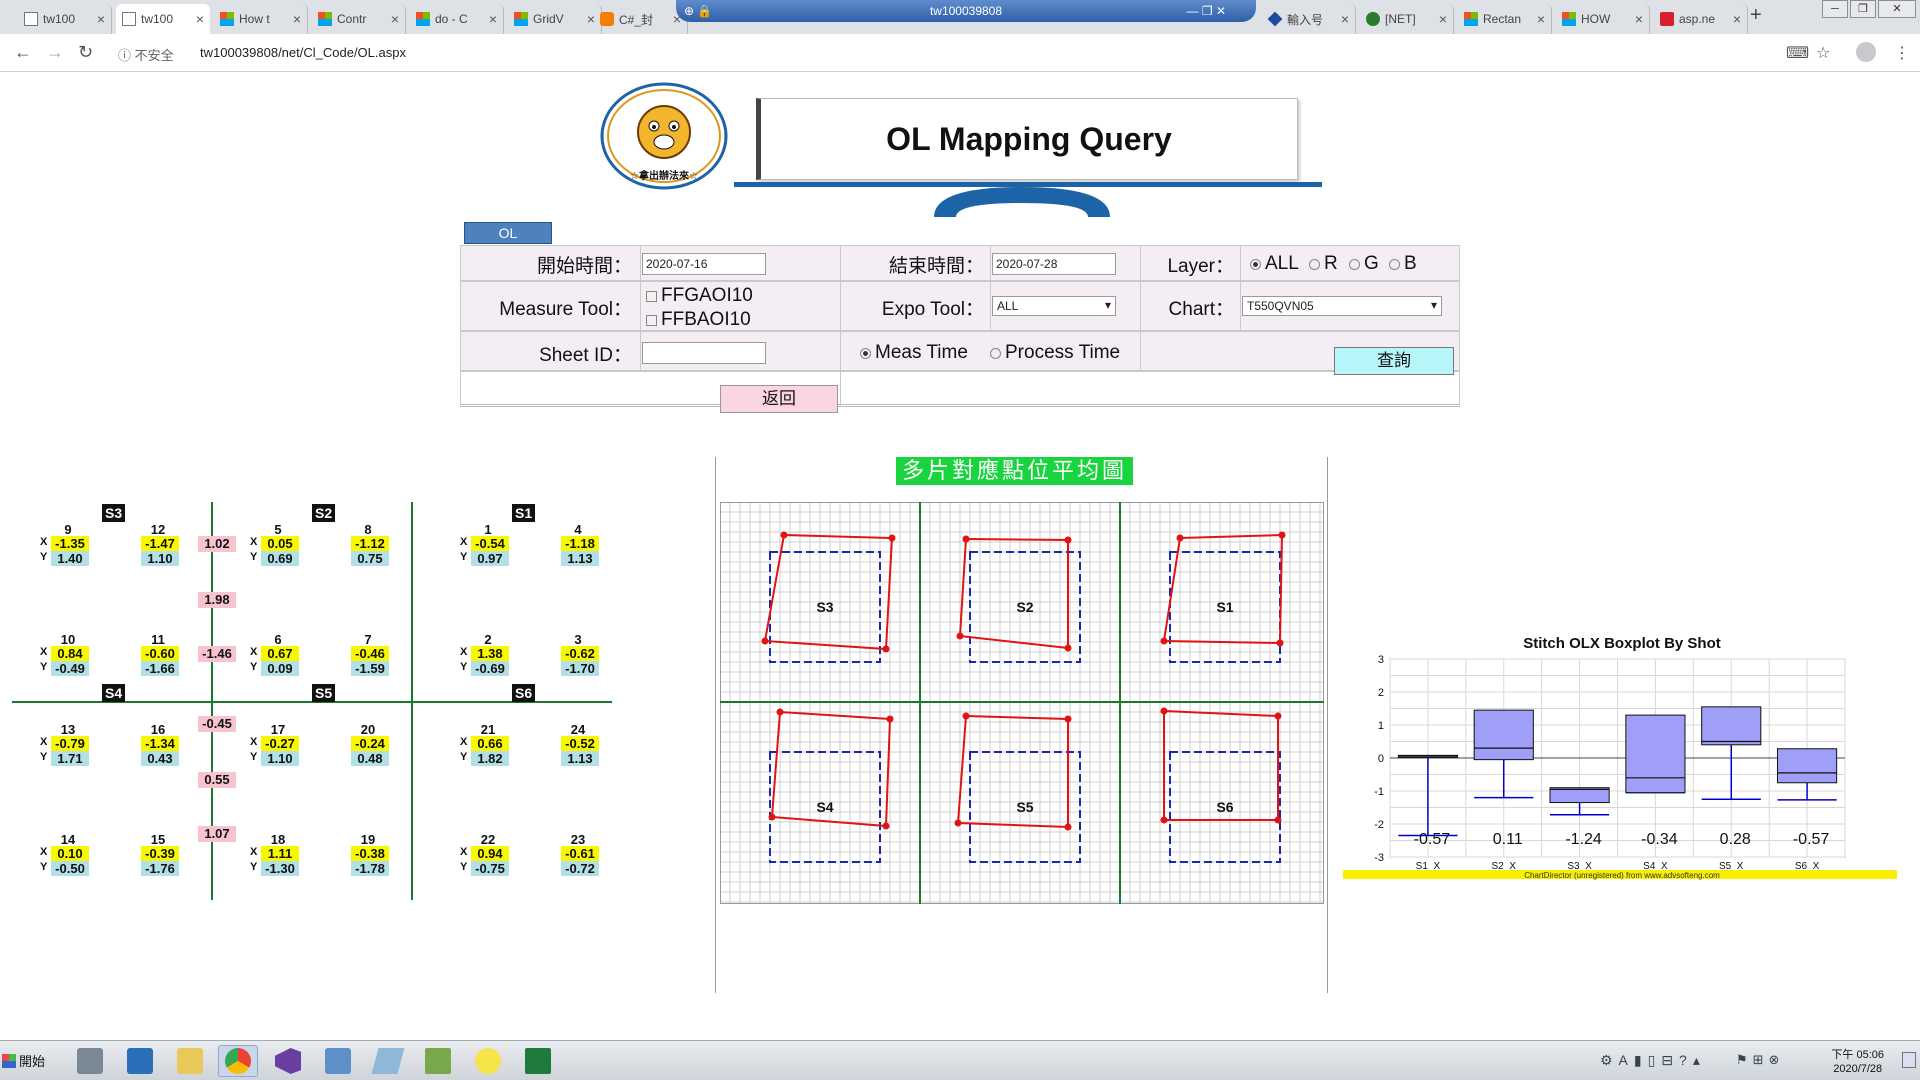  I want to click on network-tool-icon, so click(338, 1061).